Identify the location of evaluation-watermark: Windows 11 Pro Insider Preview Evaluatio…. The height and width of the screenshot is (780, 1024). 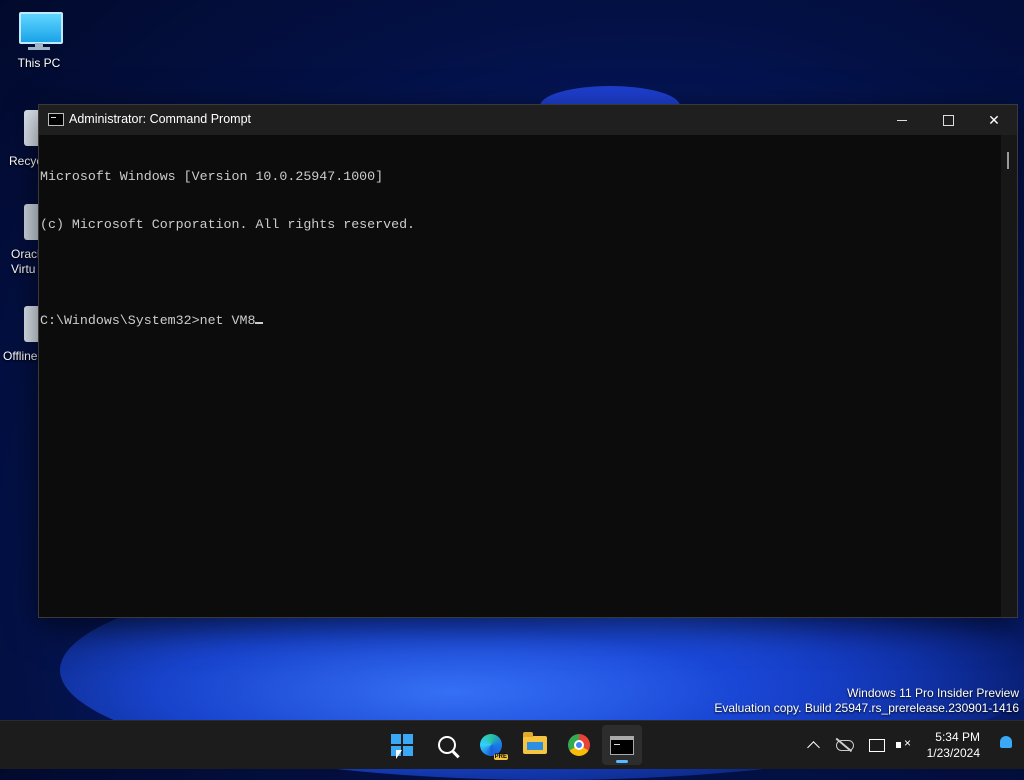
(866, 701).